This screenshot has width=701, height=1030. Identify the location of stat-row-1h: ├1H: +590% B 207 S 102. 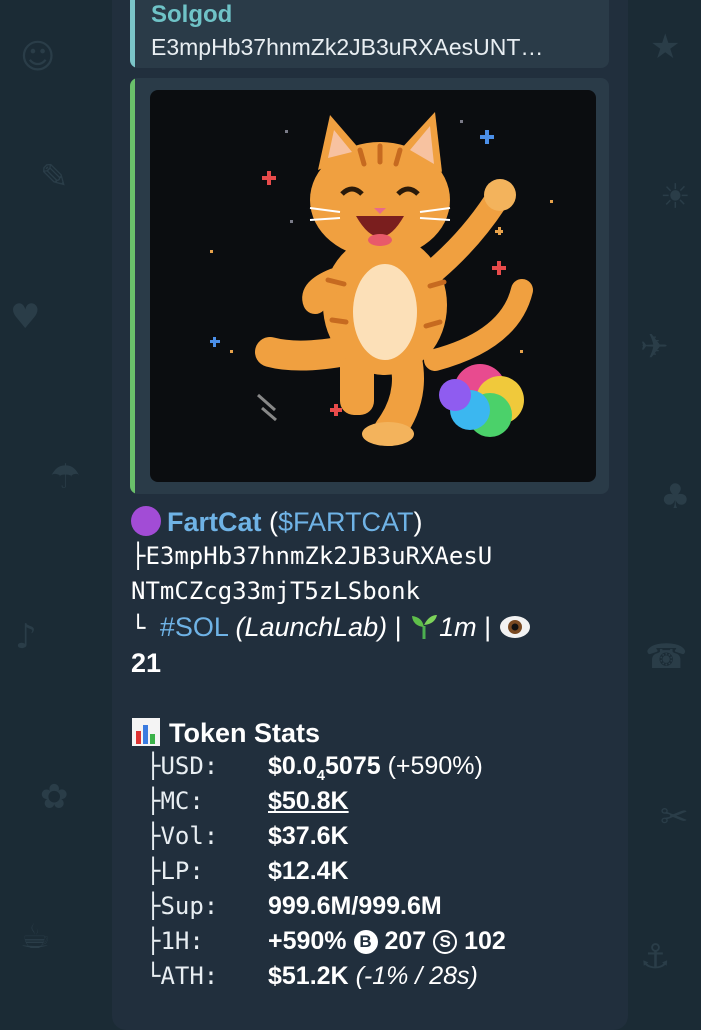
(326, 941).